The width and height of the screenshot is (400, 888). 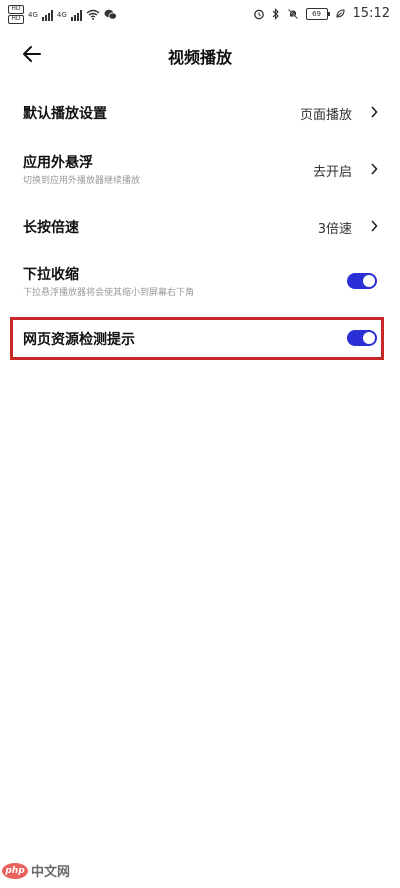 I want to click on setting-row-floating-window: 应用外悬浮 切换到应用外播放器继续播放 去开启, so click(x=200, y=169).